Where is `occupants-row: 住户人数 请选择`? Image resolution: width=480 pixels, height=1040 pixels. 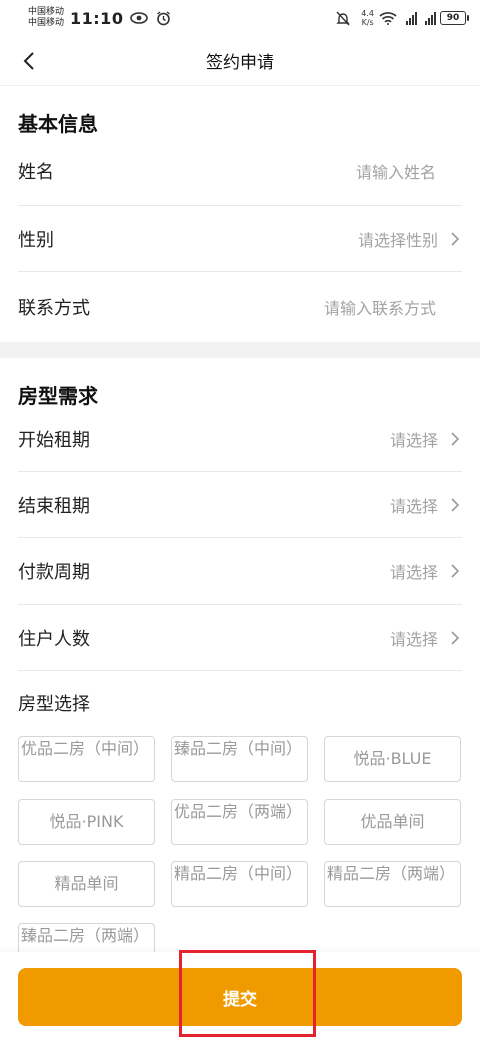
occupants-row: 住户人数 请选择 is located at coordinates (240, 638).